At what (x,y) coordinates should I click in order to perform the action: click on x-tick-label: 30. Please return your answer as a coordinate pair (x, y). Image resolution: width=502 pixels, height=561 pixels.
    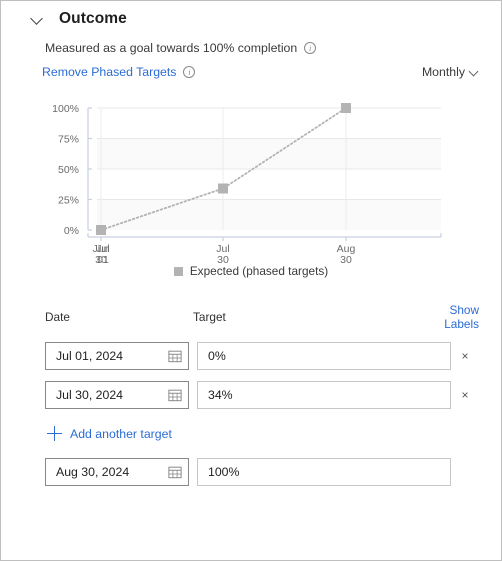
    Looking at the image, I should click on (346, 260).